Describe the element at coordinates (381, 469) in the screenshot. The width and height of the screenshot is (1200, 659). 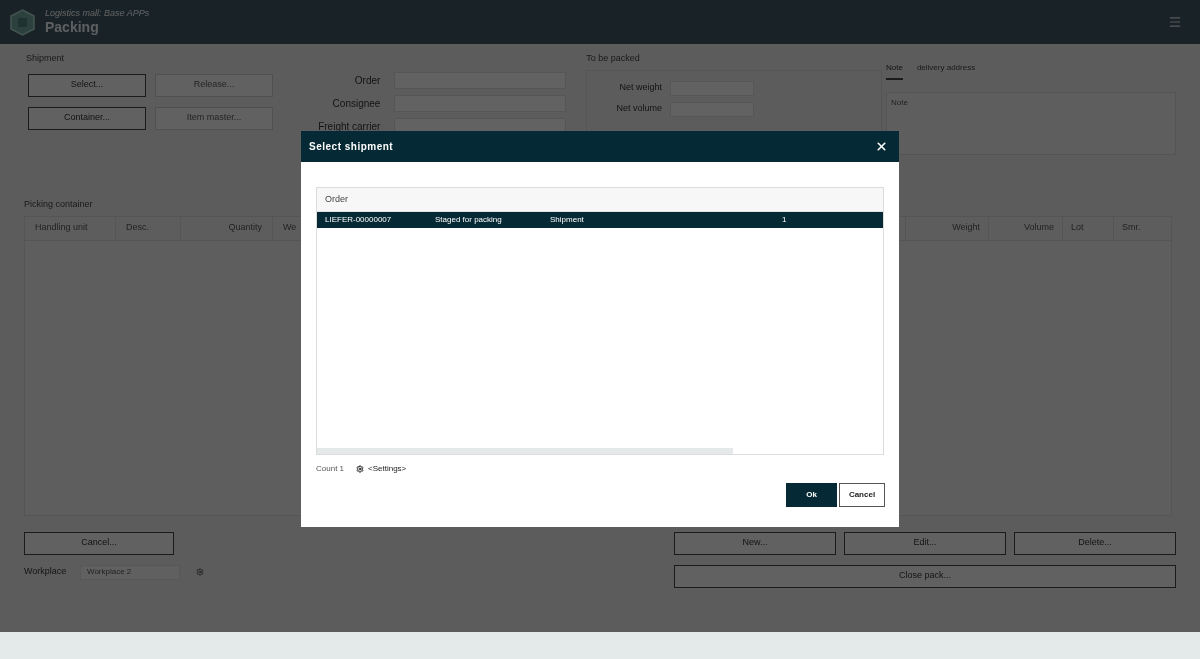
I see `settings-link: <Settings>` at that location.